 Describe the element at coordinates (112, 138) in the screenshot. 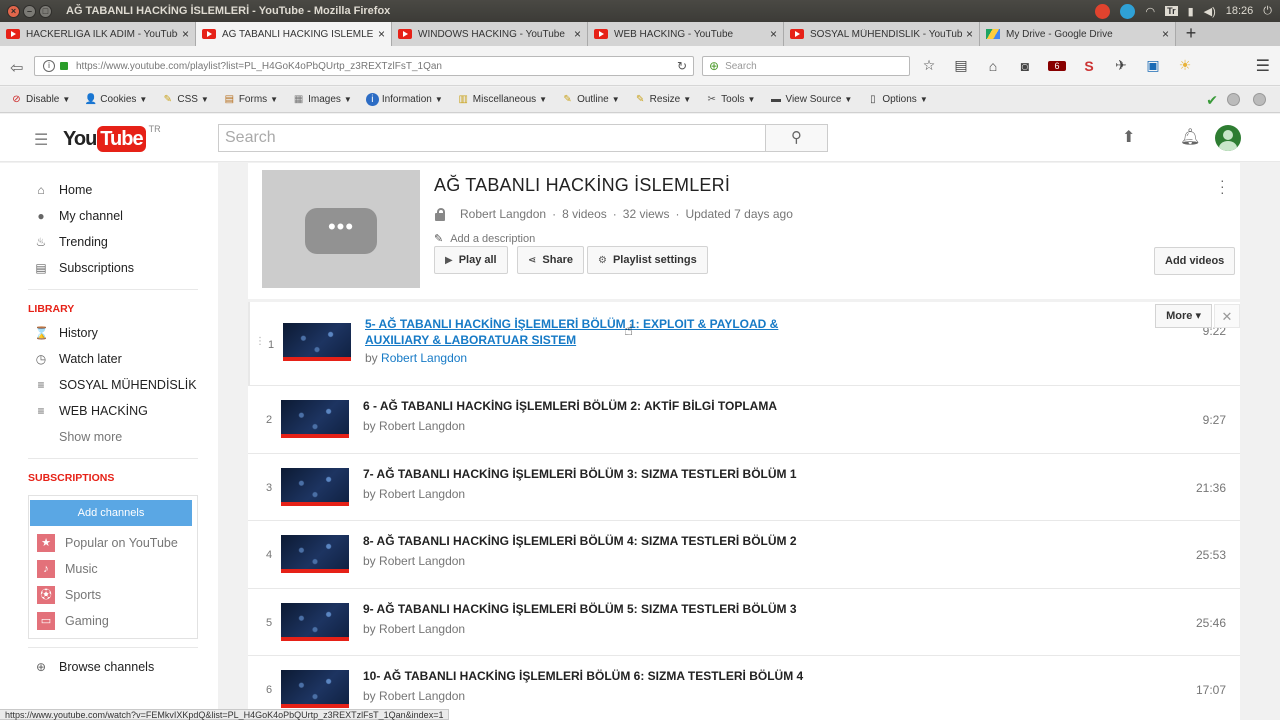

I see `youtube-logo: You Tube TR` at that location.